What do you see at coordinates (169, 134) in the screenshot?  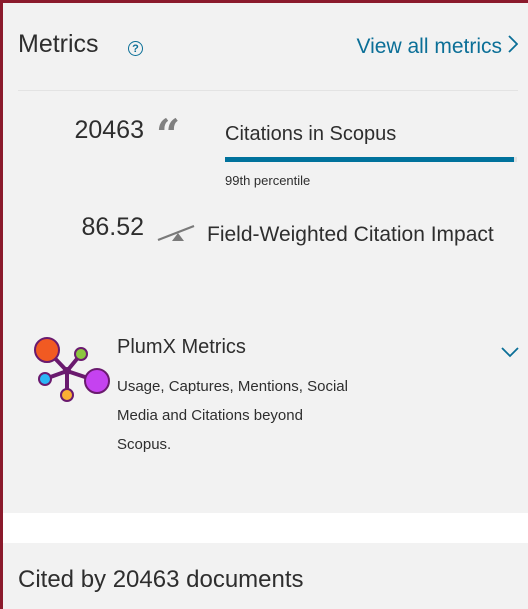 I see `quote-icon: “` at bounding box center [169, 134].